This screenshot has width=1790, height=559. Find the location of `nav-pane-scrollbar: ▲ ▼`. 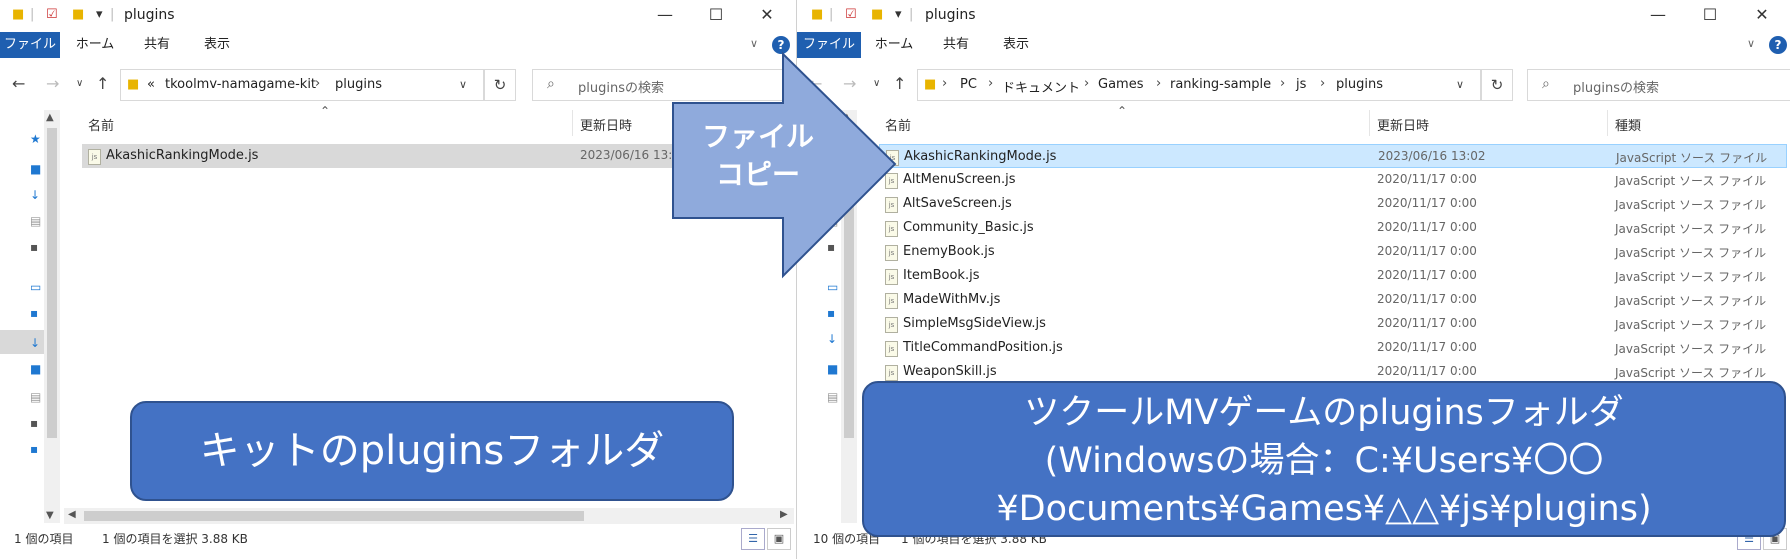

nav-pane-scrollbar: ▲ ▼ is located at coordinates (52, 316).